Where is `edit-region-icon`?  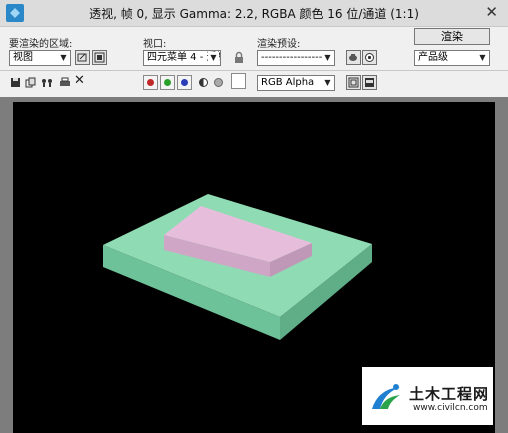 edit-region-icon is located at coordinates (82, 57).